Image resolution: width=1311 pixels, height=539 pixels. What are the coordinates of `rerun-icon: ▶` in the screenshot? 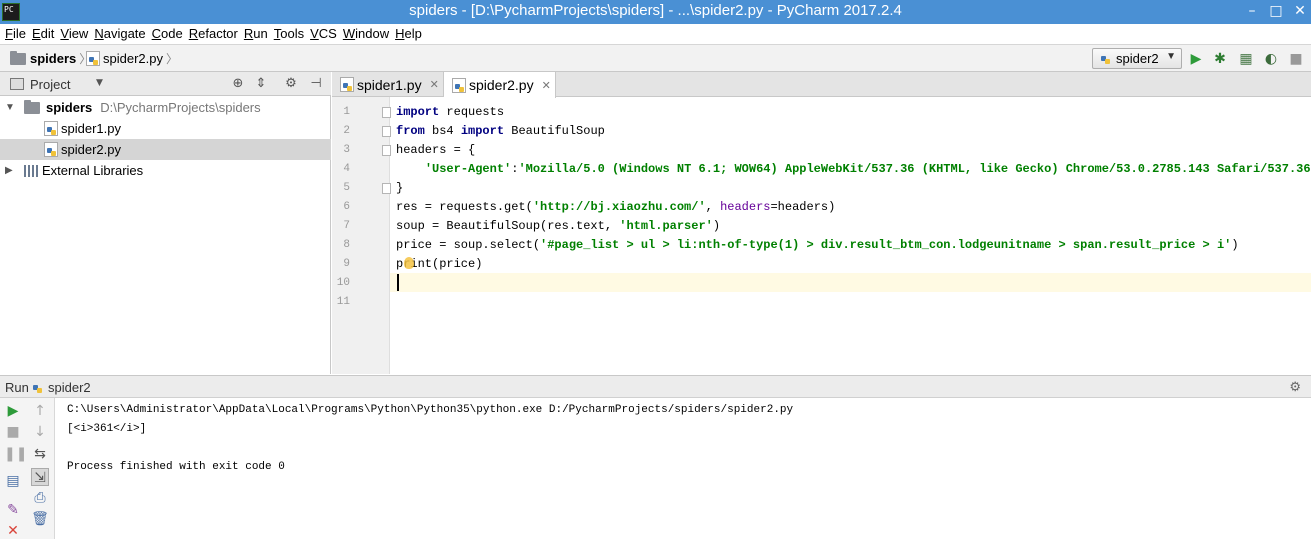 It's located at (13, 411).